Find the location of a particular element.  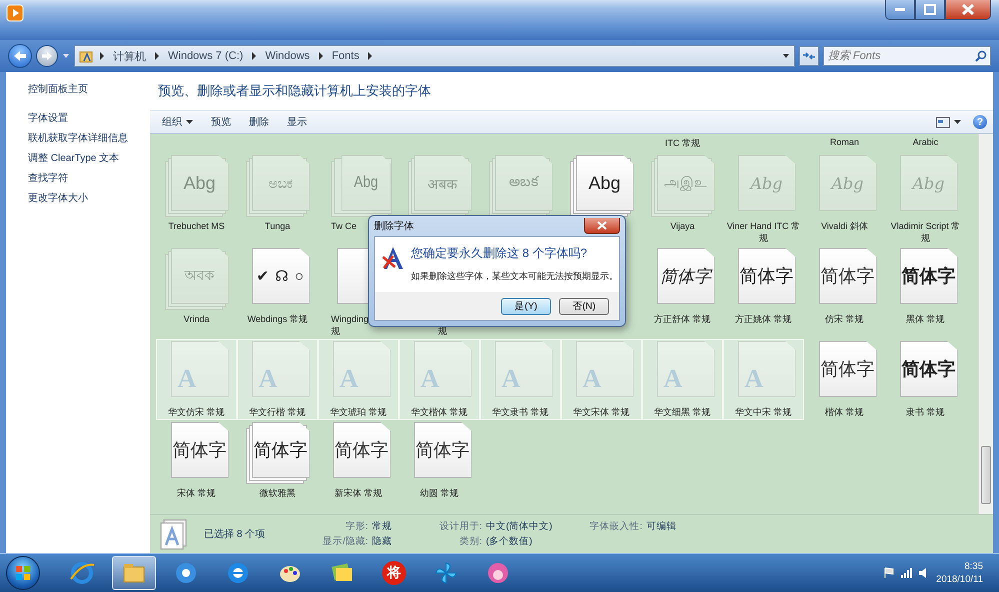

font-item: অবক Vrinda is located at coordinates (196, 292).